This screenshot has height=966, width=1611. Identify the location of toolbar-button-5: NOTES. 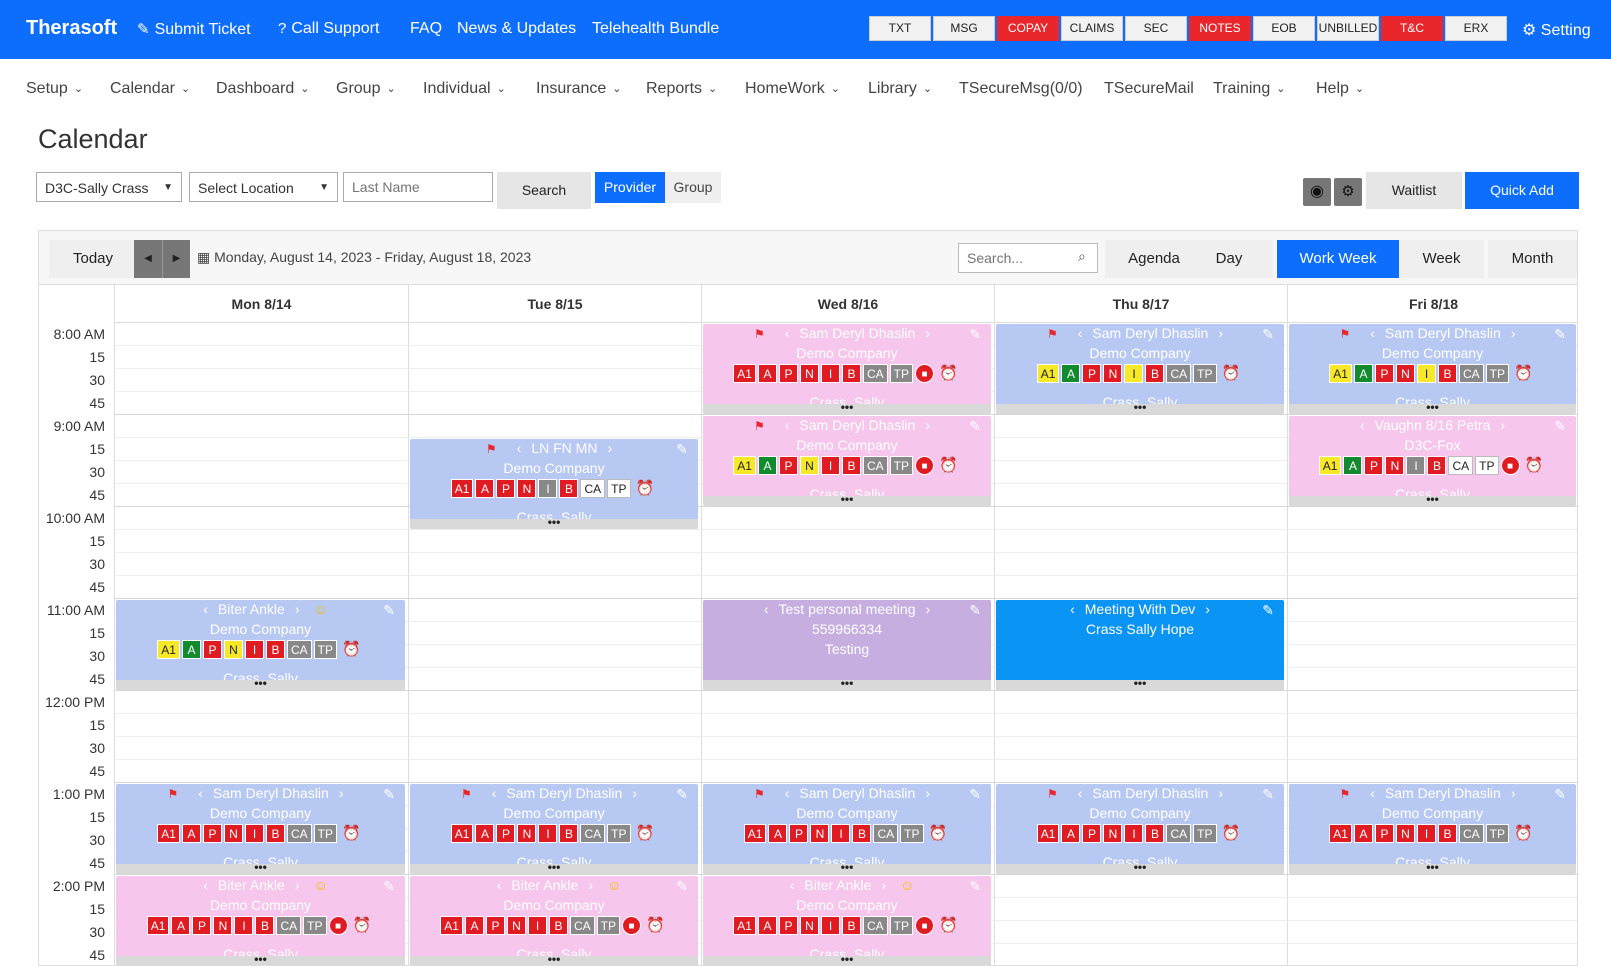
(1220, 28).